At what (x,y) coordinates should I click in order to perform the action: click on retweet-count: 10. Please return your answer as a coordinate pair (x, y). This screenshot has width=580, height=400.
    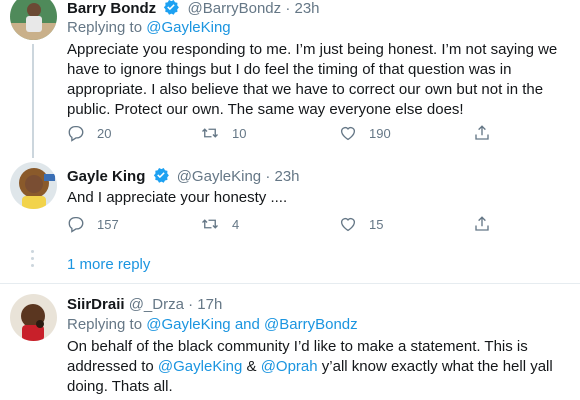
    Looking at the image, I should click on (239, 133).